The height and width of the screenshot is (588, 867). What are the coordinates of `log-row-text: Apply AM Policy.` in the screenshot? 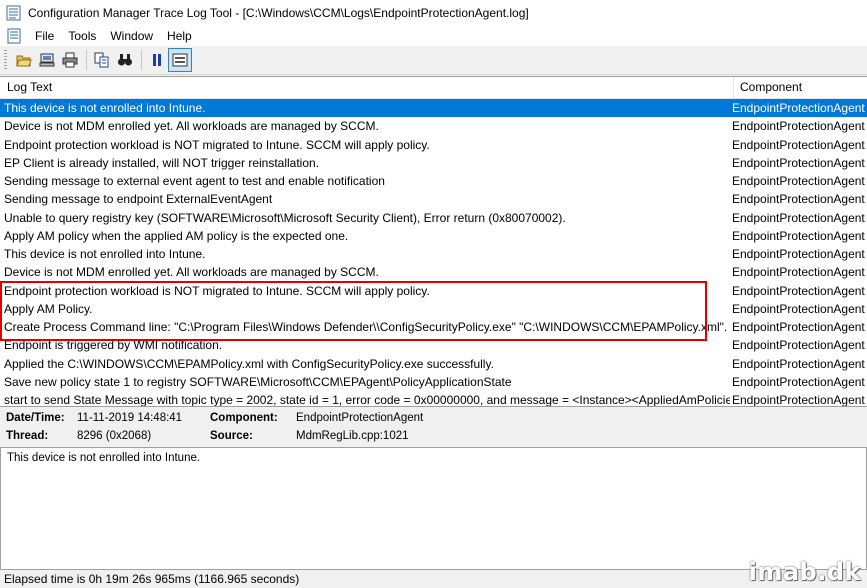 It's located at (48, 308).